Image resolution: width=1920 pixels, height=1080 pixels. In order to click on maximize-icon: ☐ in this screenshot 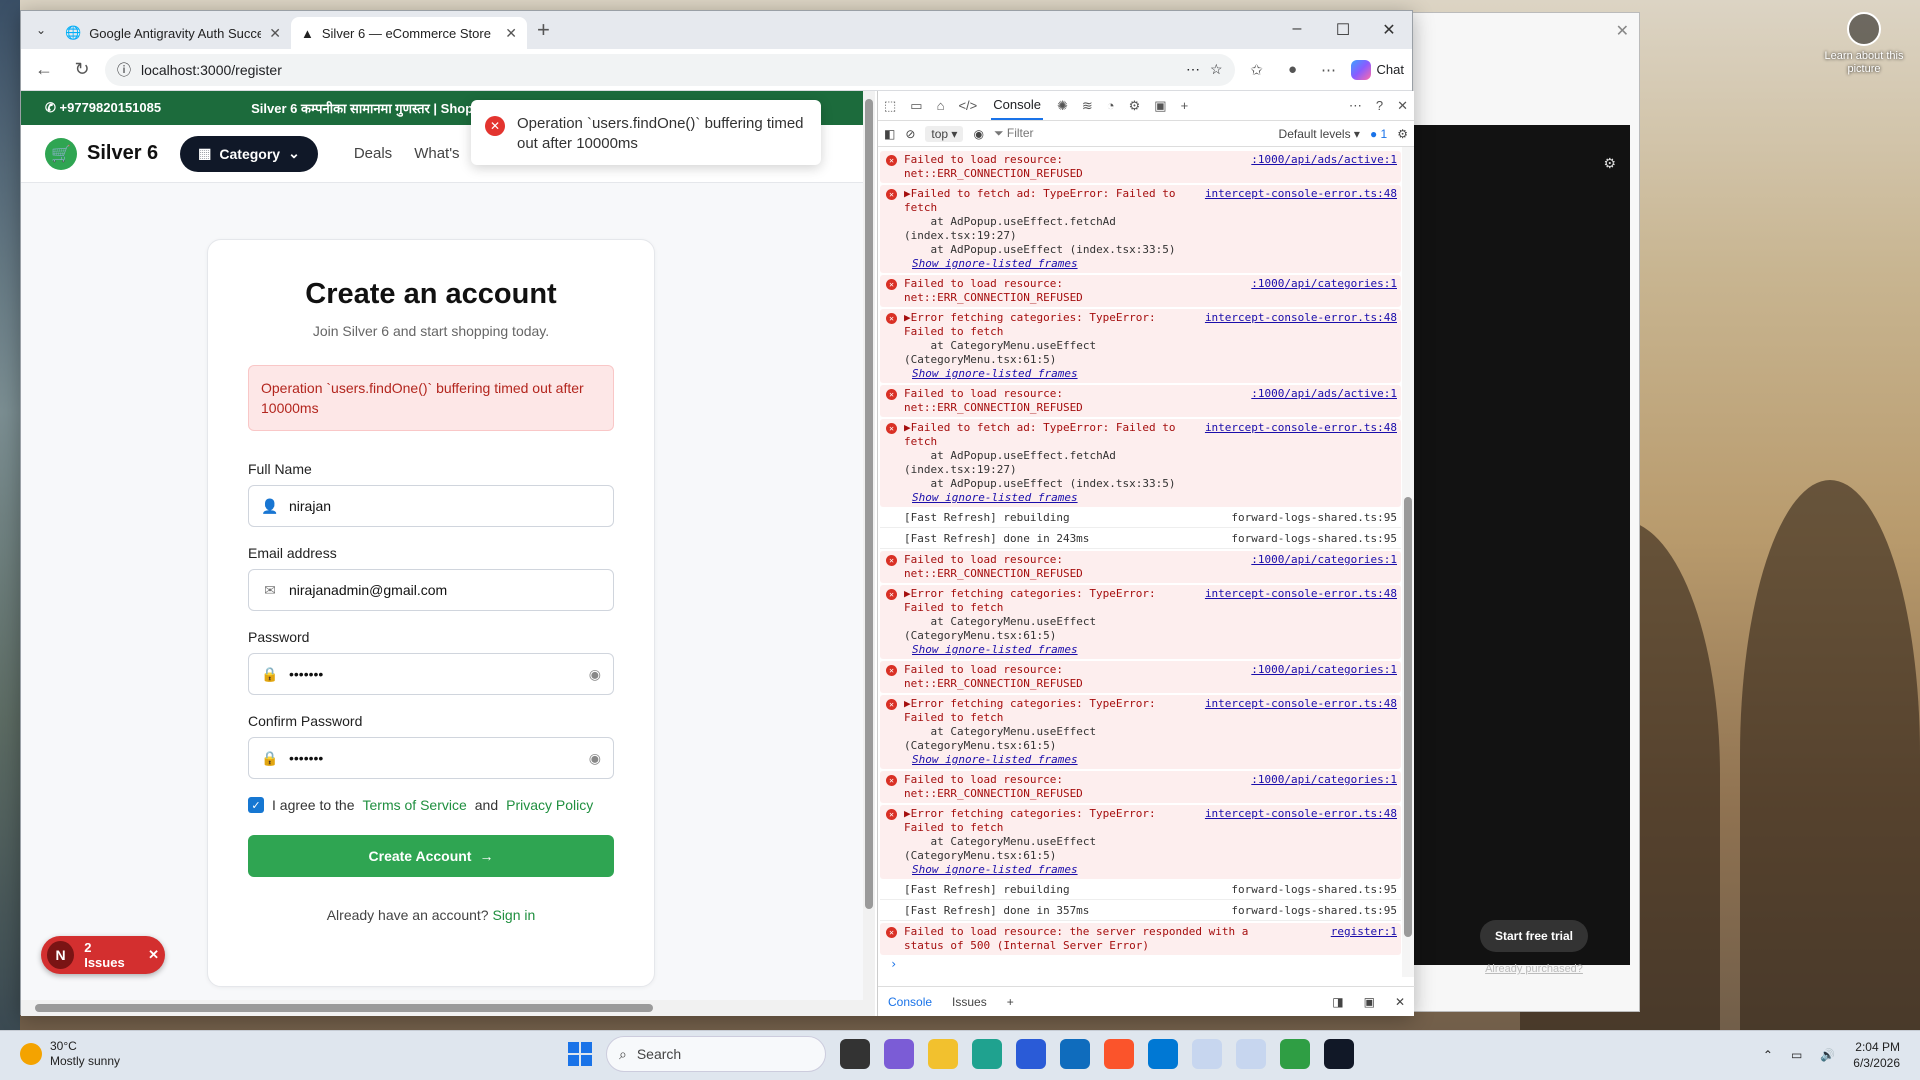, I will do `click(1343, 30)`.